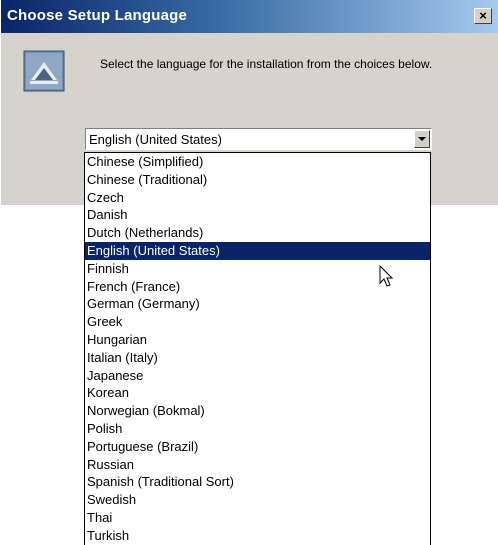 The image size is (498, 545). What do you see at coordinates (257, 500) in the screenshot?
I see `list-item: Swedish` at bounding box center [257, 500].